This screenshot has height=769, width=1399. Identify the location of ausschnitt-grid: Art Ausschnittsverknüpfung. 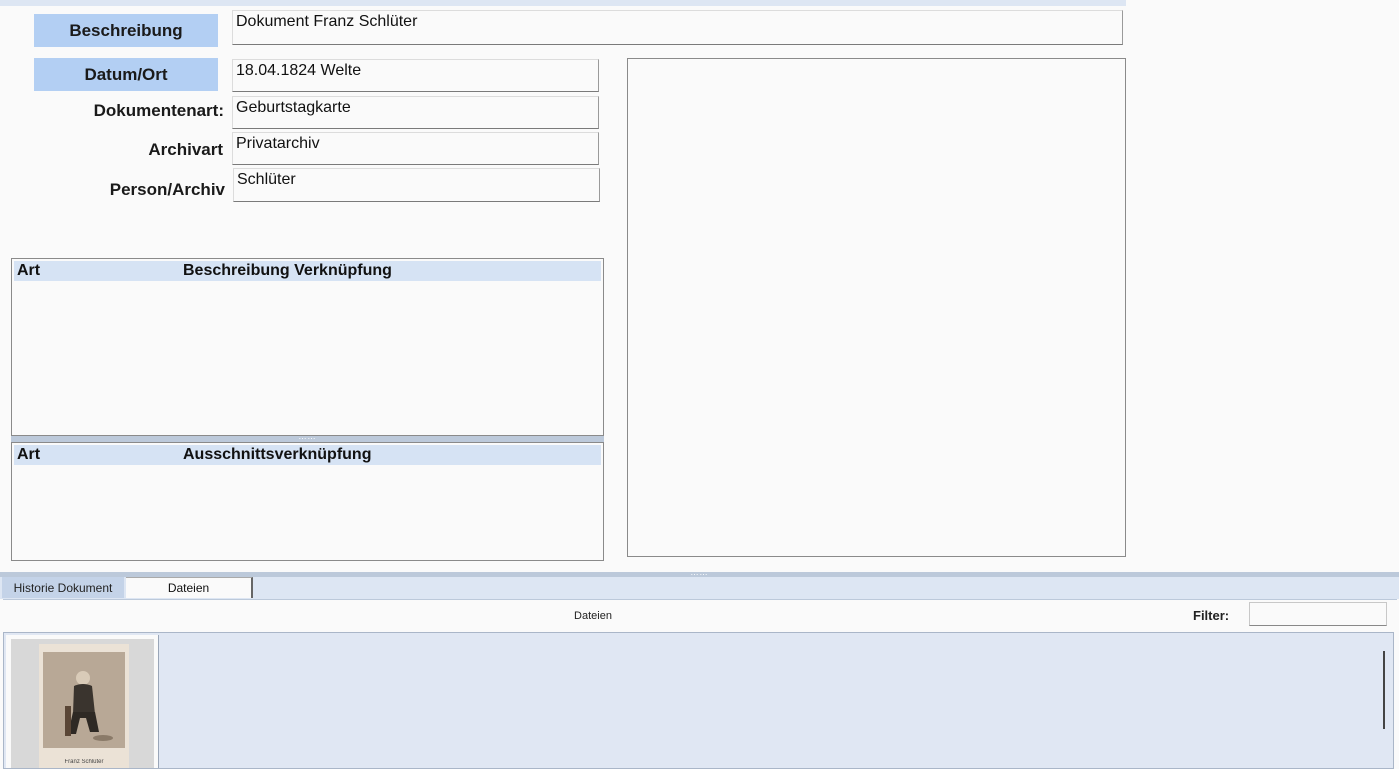
(307, 501).